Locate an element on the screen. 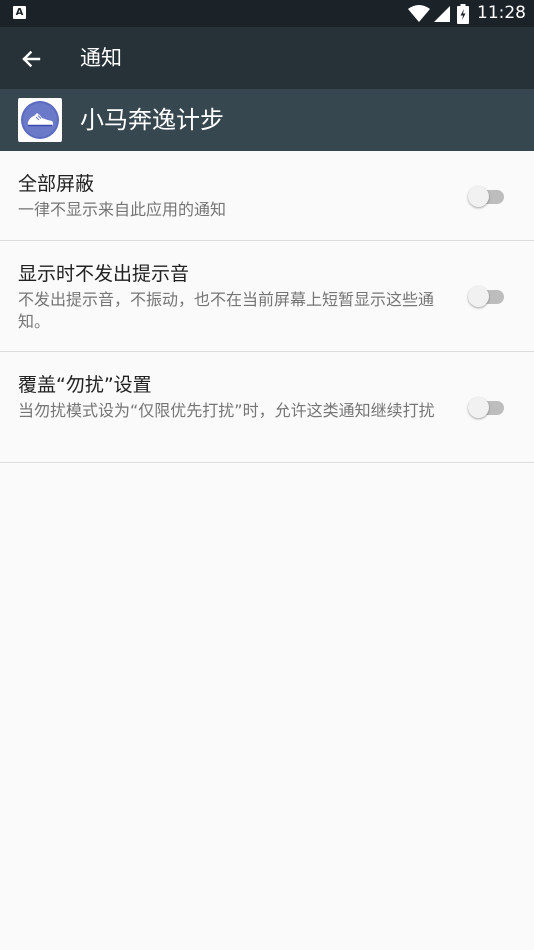 The image size is (534, 950). setting-title: 覆盖“勿扰”设置 is located at coordinates (85, 385).